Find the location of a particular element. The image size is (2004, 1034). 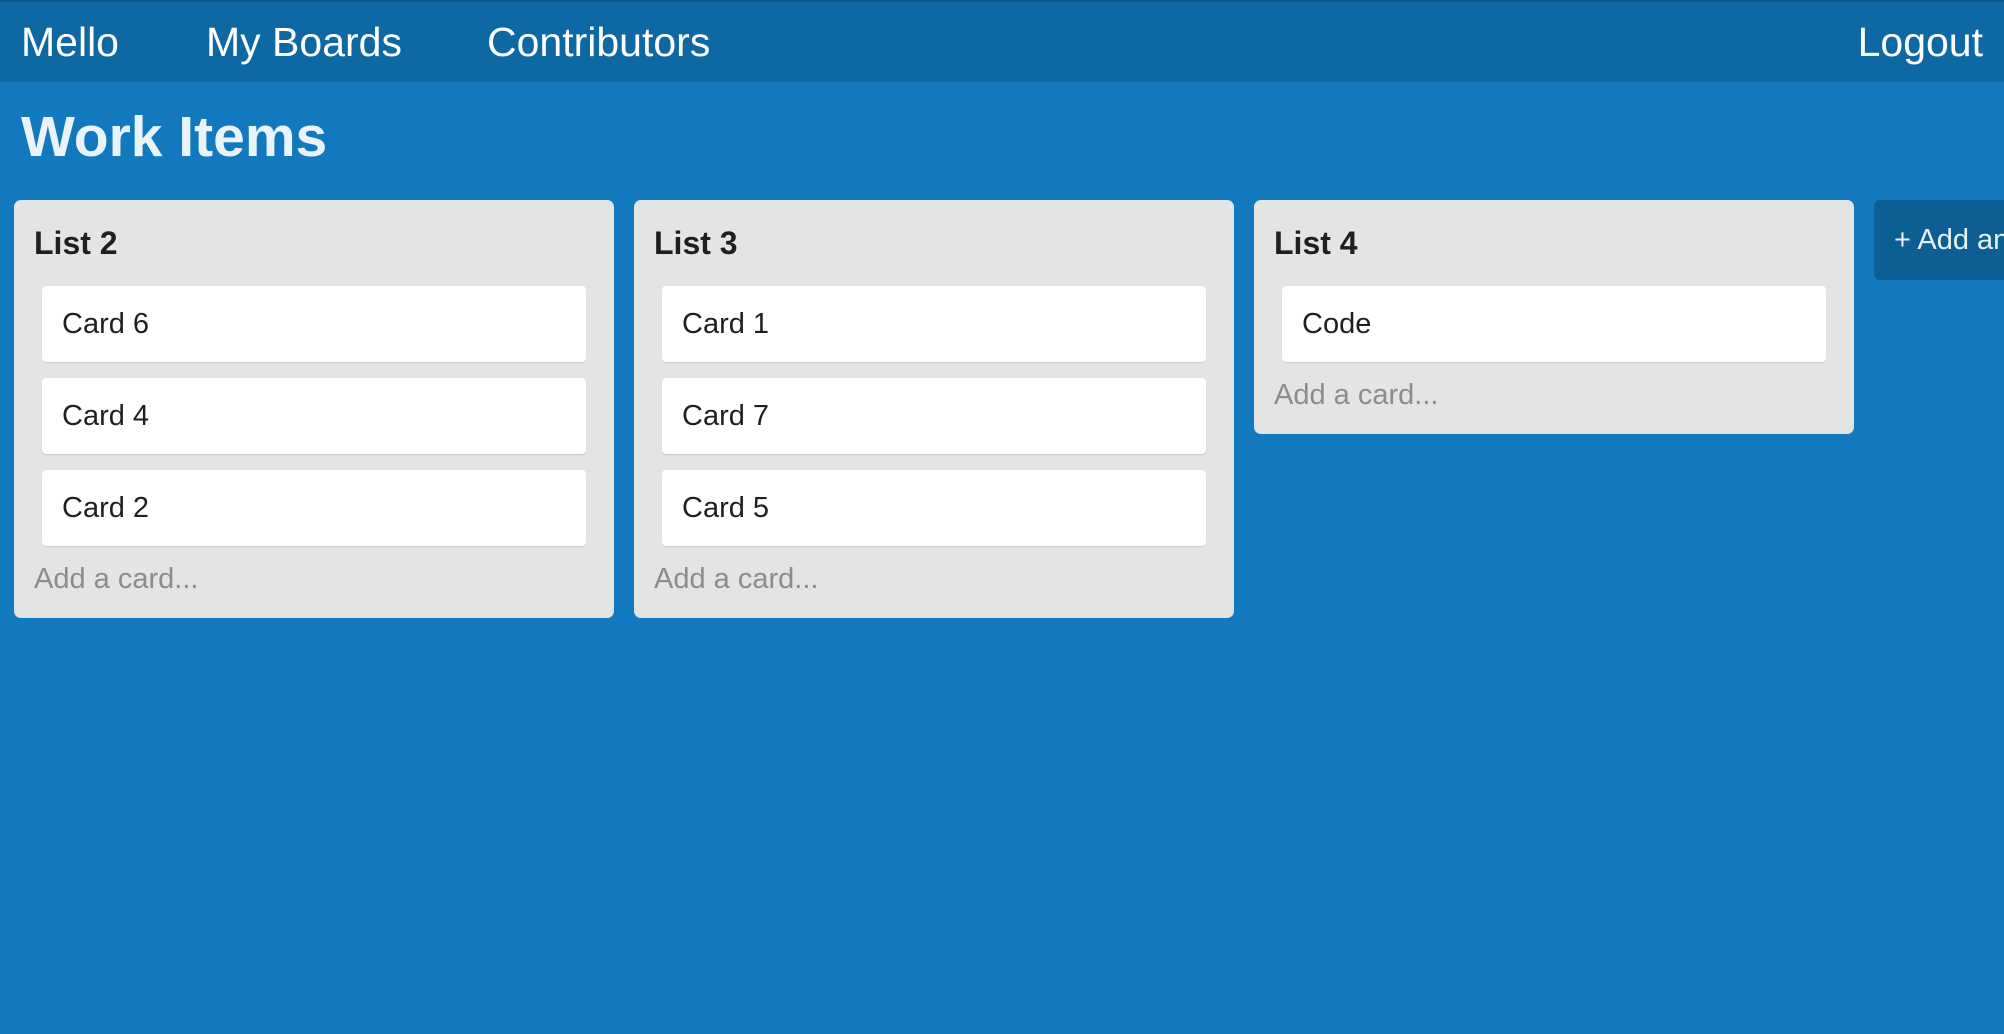

top-navbar: Mello My Boards Contributors Logout is located at coordinates (1002, 41).